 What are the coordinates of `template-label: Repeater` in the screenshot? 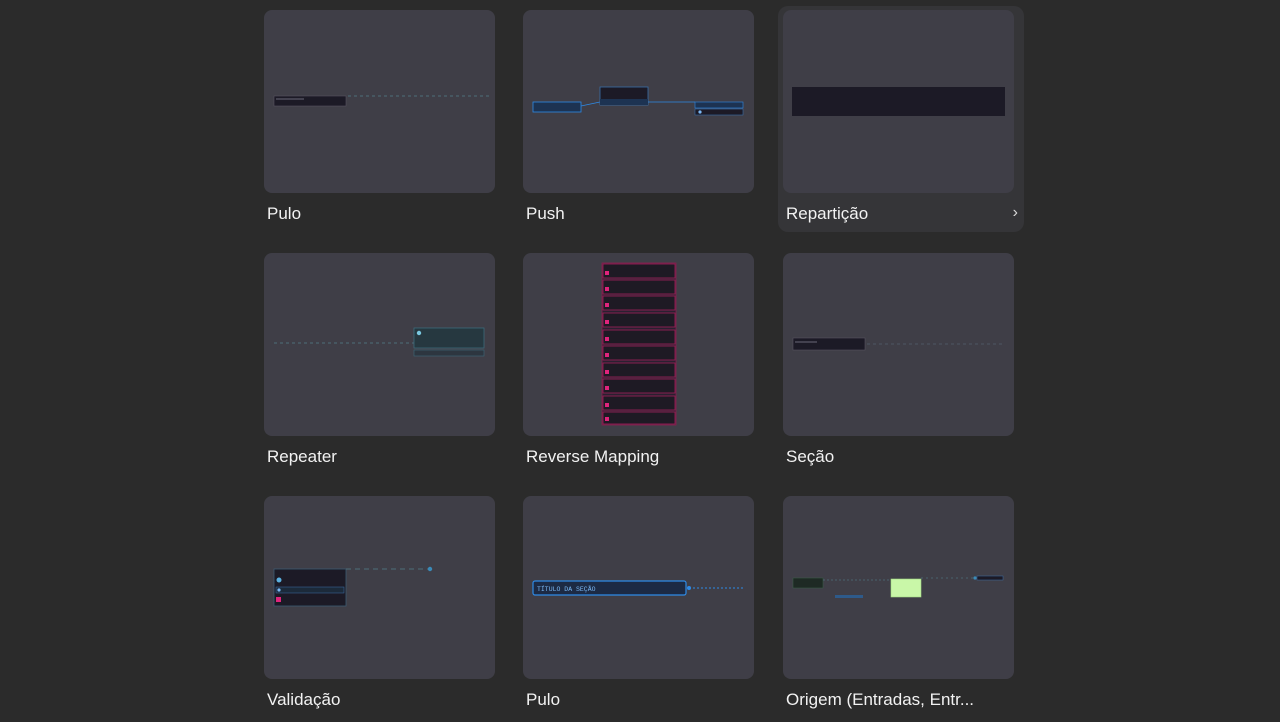 It's located at (302, 456).